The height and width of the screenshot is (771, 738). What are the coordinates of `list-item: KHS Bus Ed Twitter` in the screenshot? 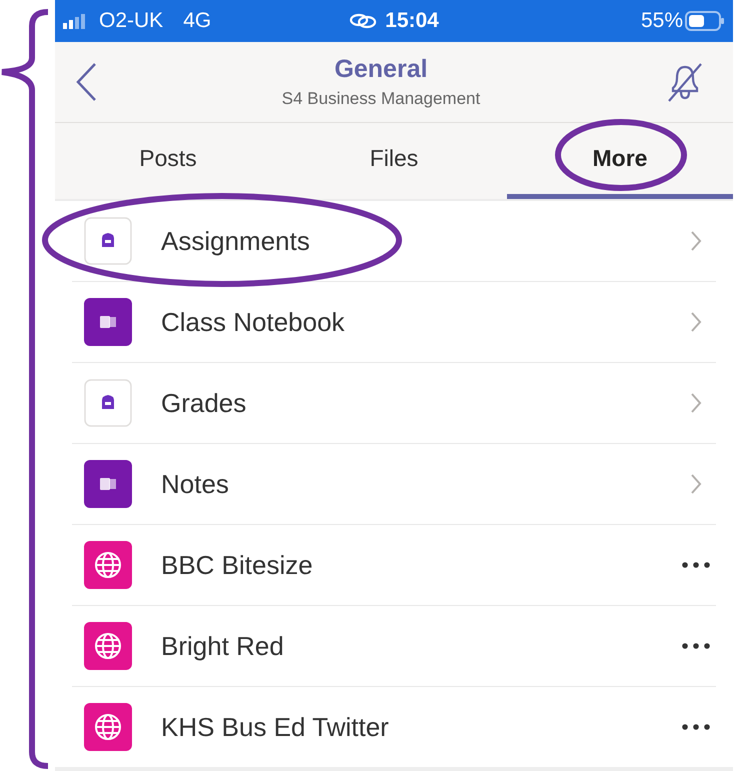 It's located at (394, 727).